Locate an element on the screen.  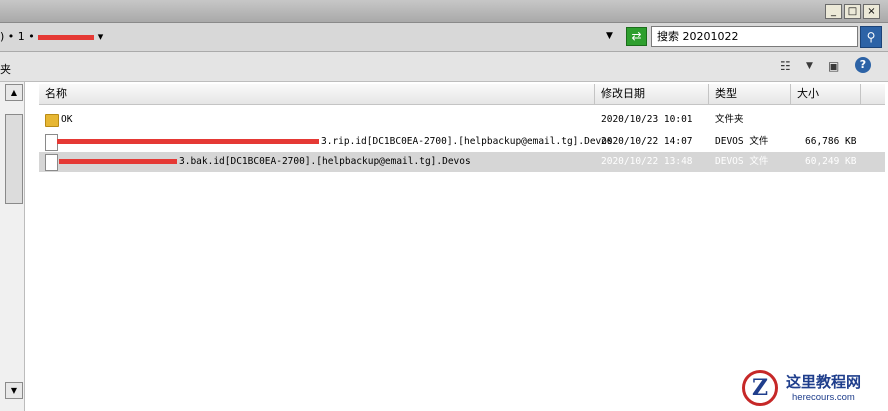
column-header-type: 类型 is located at coordinates (750, 94).